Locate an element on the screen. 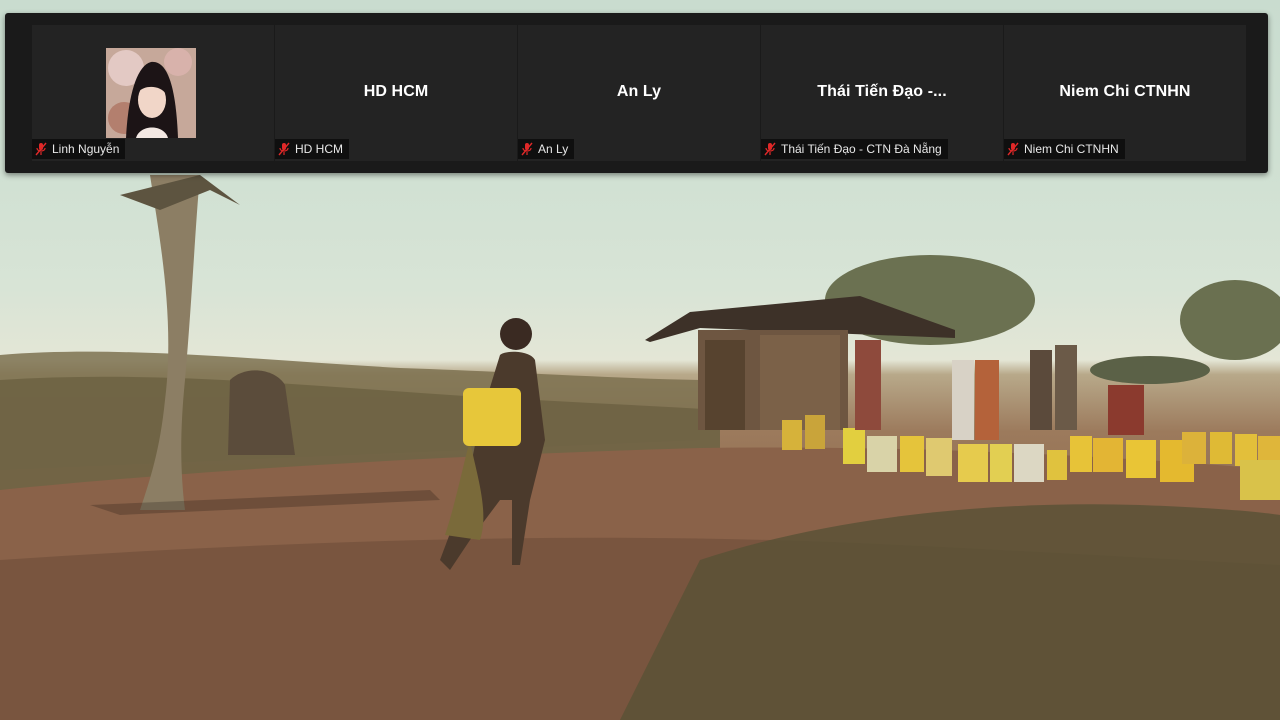 Image resolution: width=1280 pixels, height=720 pixels. participant-name-label: HD HCM is located at coordinates (312, 149).